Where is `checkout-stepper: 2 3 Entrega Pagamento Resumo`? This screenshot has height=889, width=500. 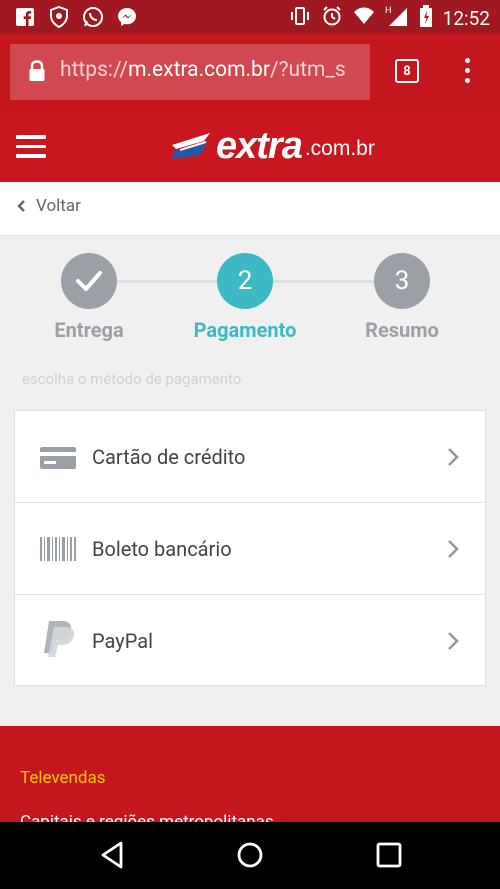 checkout-stepper: 2 3 Entrega Pagamento Resumo is located at coordinates (250, 301).